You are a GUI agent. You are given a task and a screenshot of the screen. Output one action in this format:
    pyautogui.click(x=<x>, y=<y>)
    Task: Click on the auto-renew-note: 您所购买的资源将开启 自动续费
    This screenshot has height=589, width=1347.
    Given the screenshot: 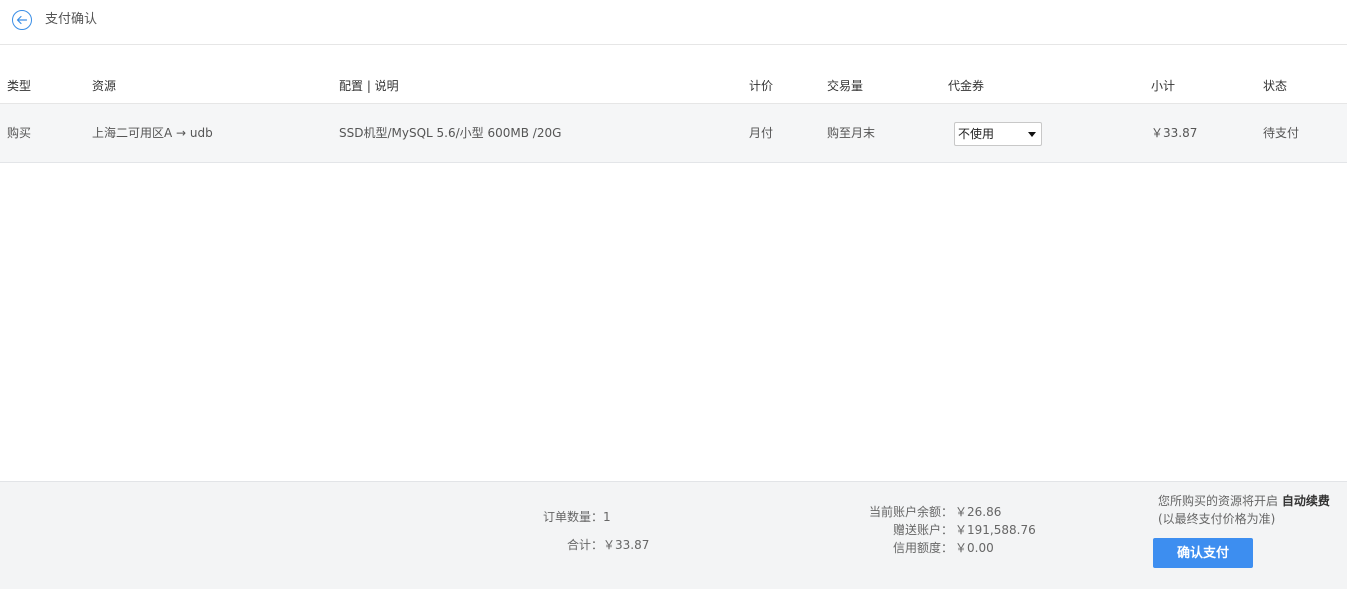 What is the action you would take?
    pyautogui.click(x=1244, y=501)
    